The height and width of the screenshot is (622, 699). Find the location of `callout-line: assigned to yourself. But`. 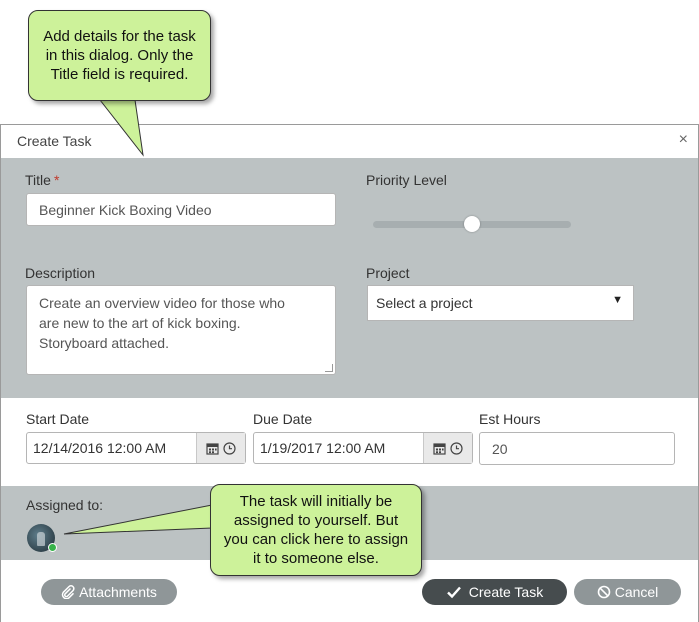

callout-line: assigned to yourself. But is located at coordinates (316, 520).